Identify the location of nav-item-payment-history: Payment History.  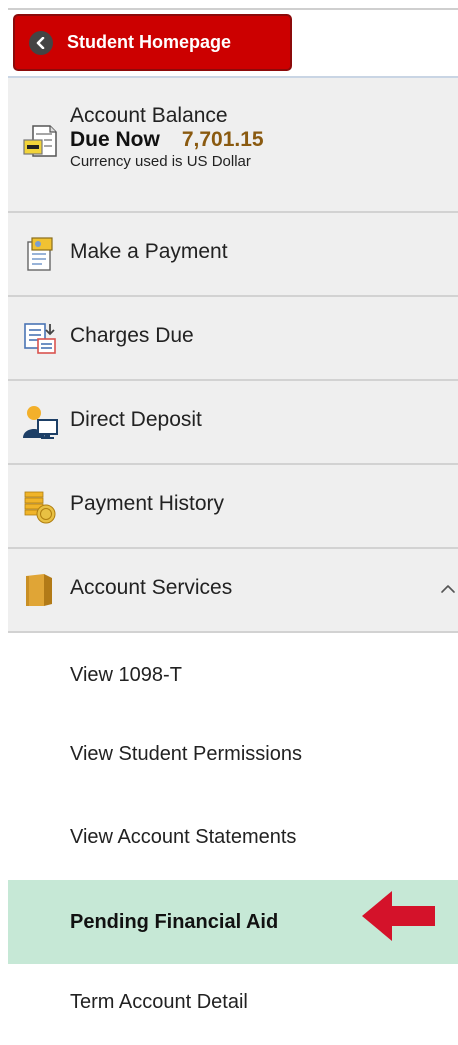
(233, 507).